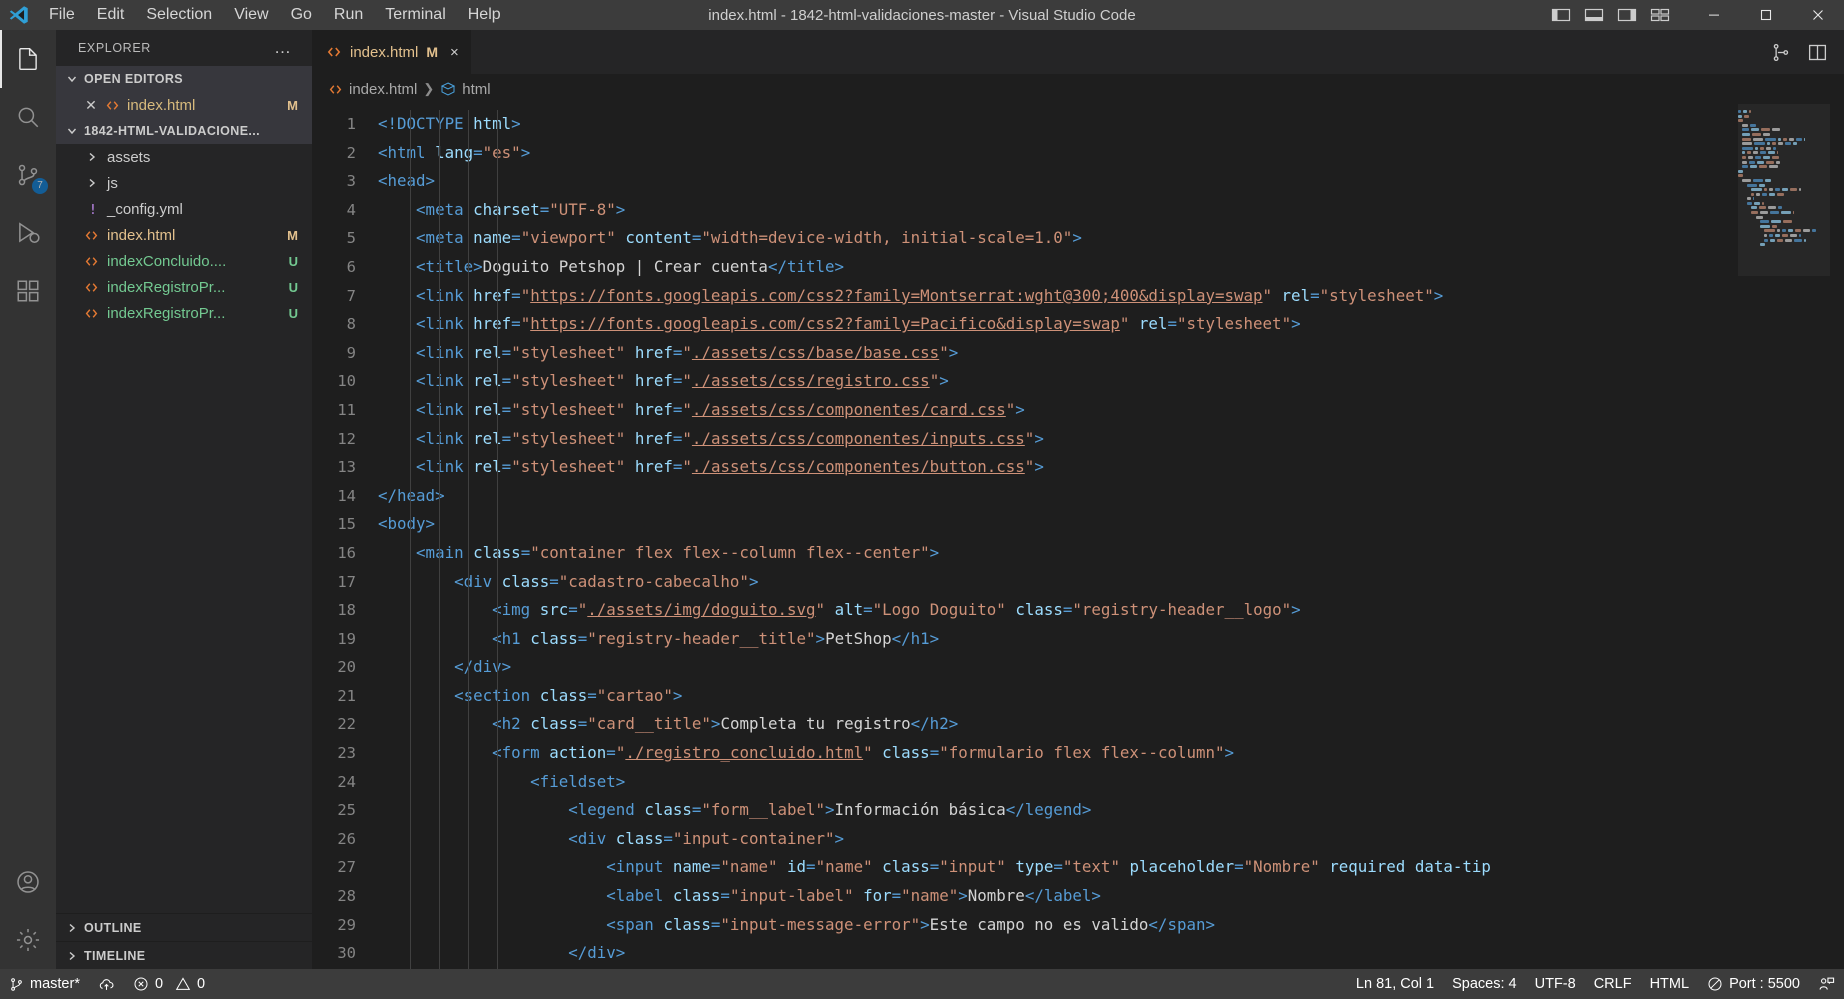 This screenshot has height=999, width=1844. Describe the element at coordinates (1111, 782) in the screenshot. I see `code-line: <fieldset>` at that location.